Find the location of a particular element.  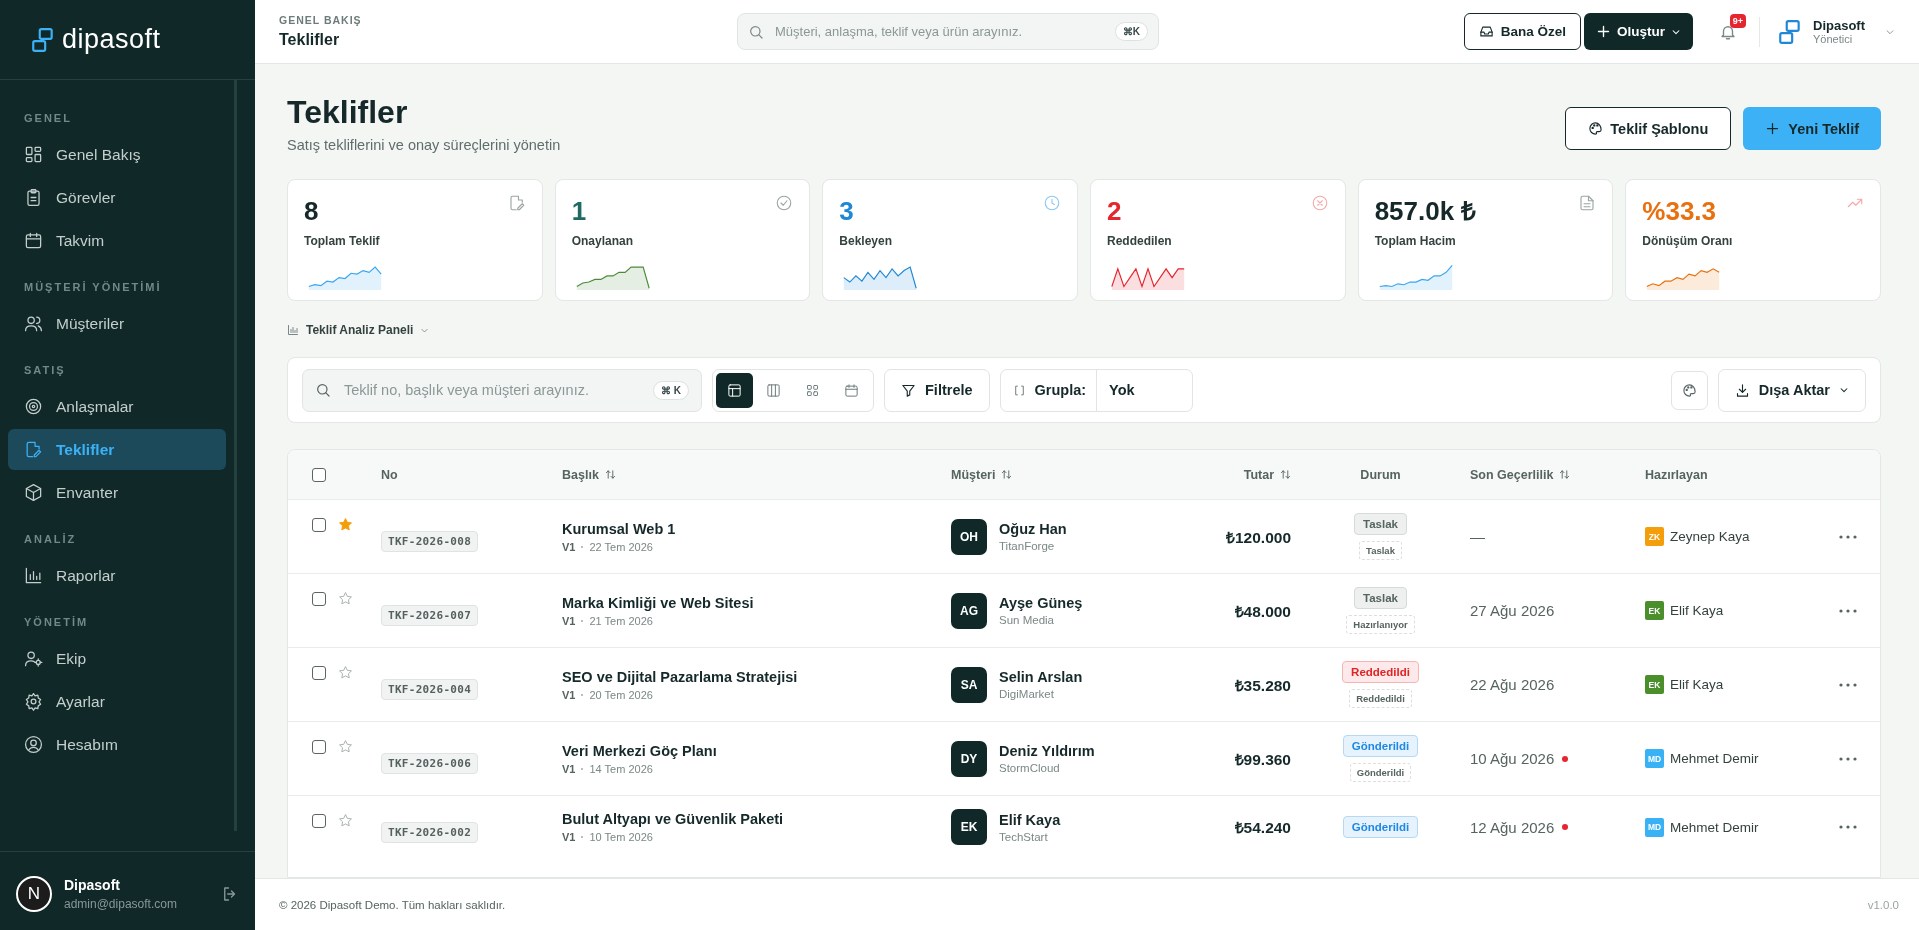

sidebar-item: Raporlar is located at coordinates (117, 575).